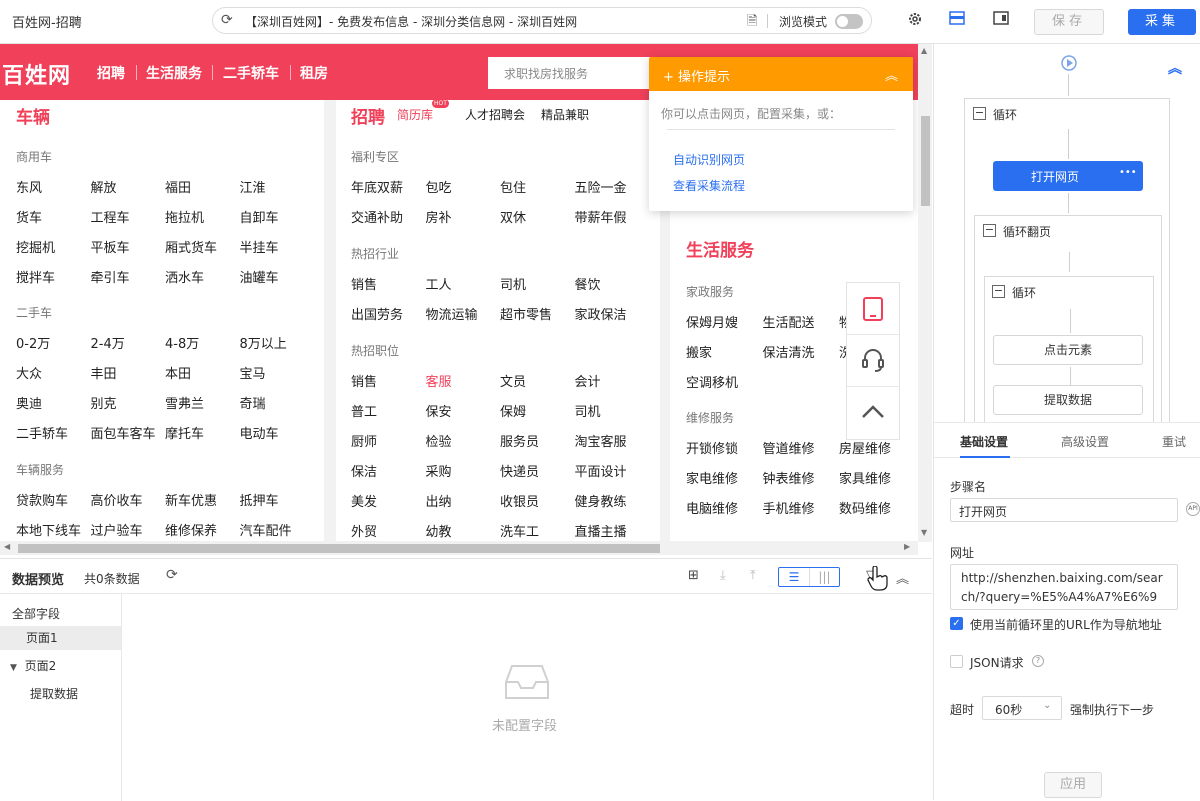 Image resolution: width=1200 pixels, height=801 pixels. What do you see at coordinates (693, 575) in the screenshot?
I see `add-field-icon: ⊞` at bounding box center [693, 575].